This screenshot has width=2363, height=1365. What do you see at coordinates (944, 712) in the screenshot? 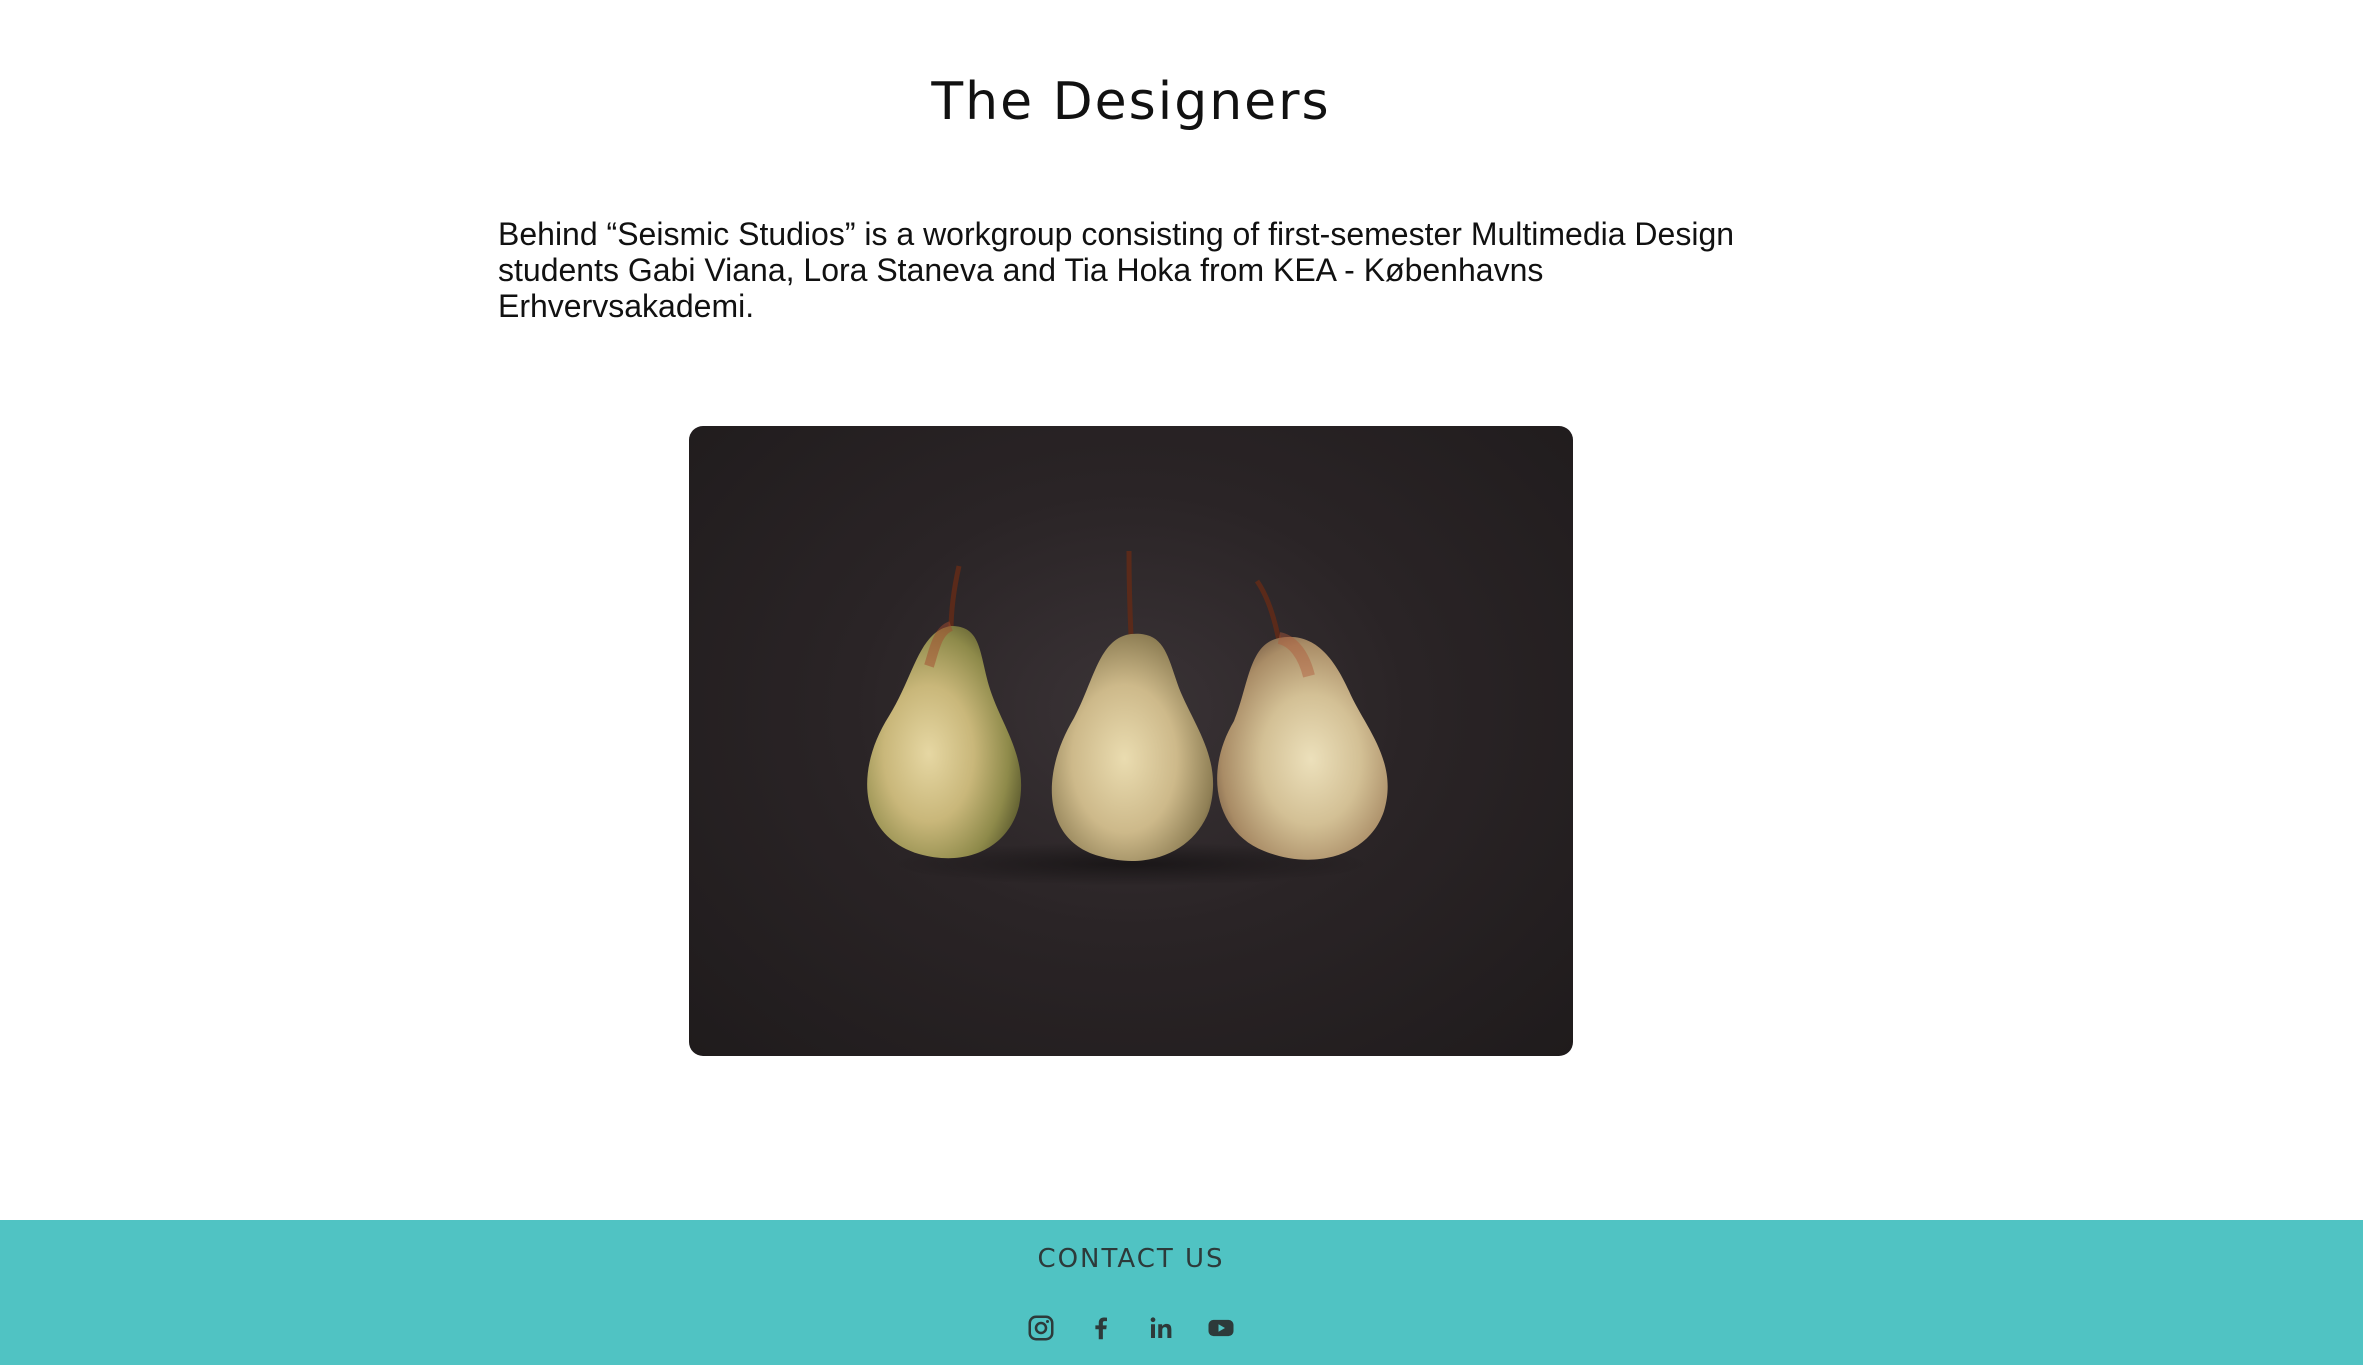
I see `pear-left` at bounding box center [944, 712].